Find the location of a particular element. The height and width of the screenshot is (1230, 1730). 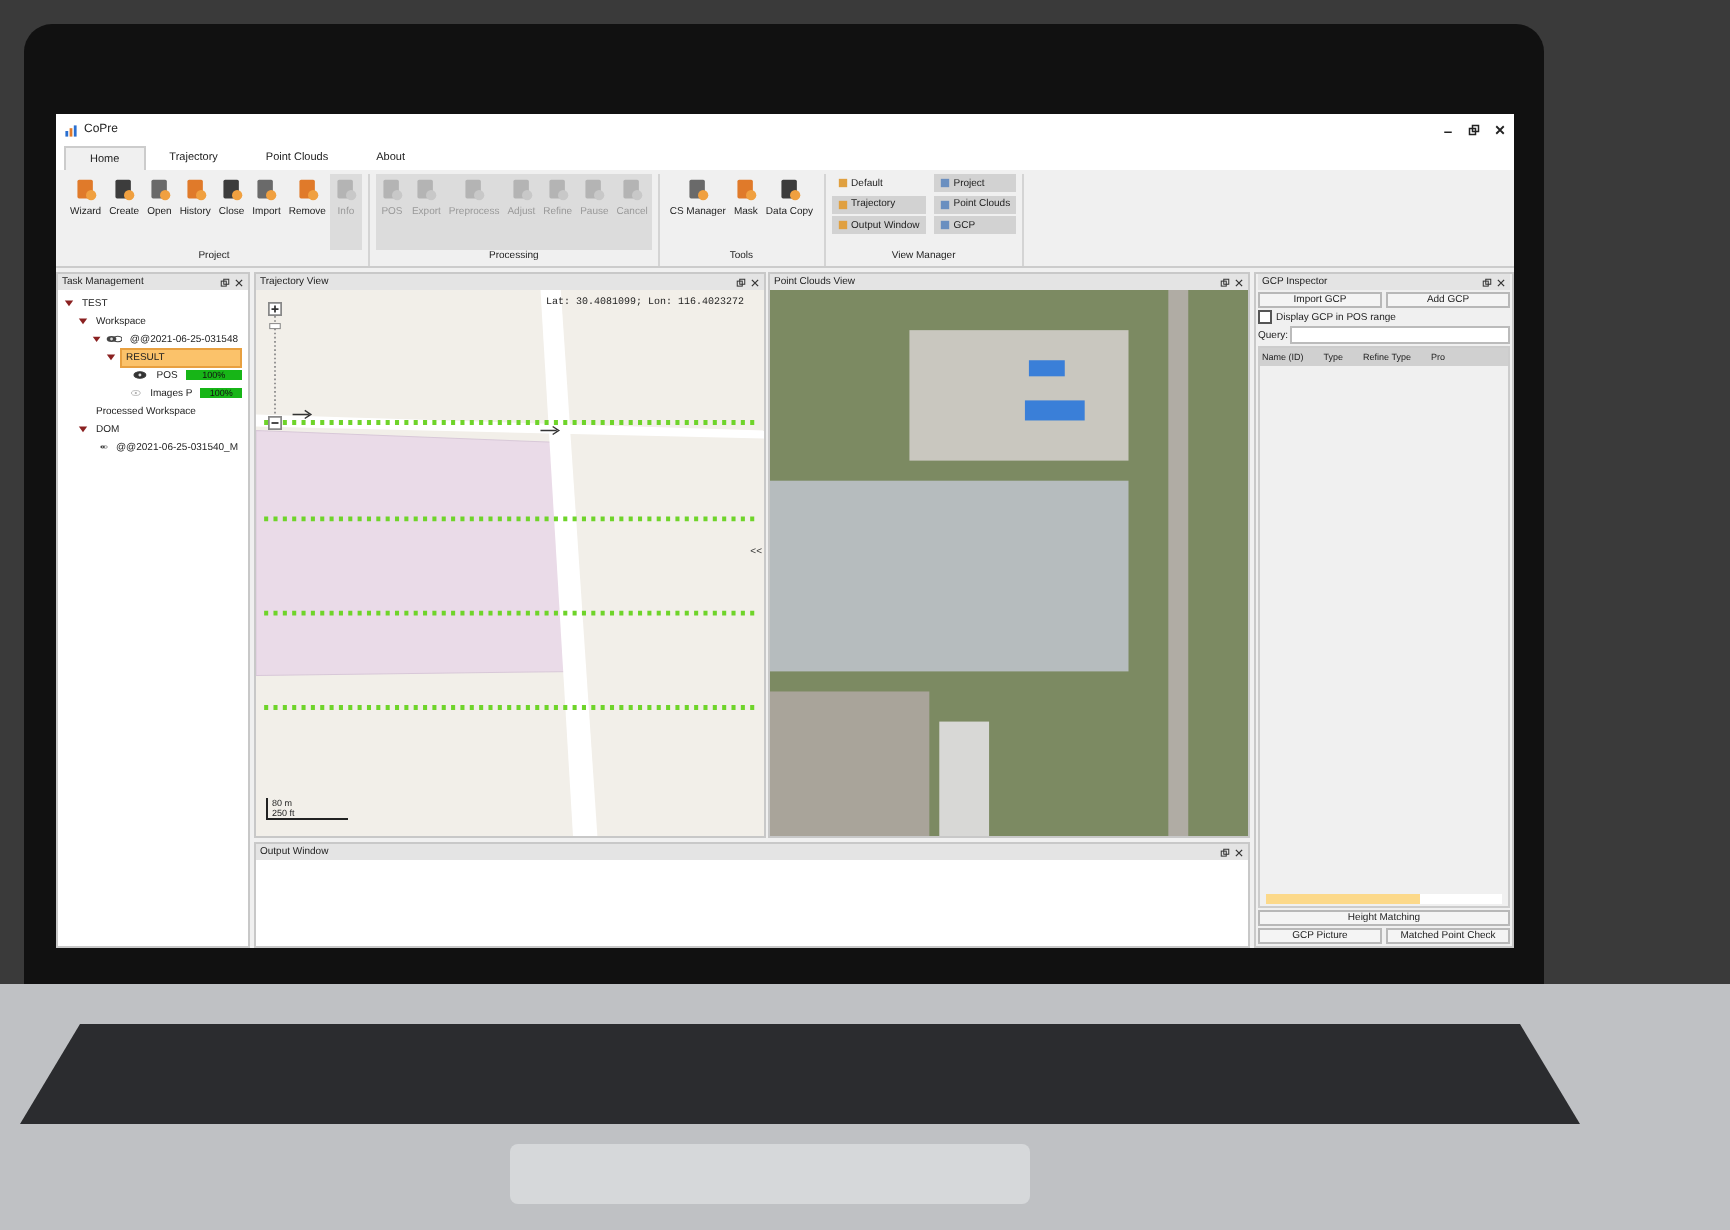

restore-icon is located at coordinates (1474, 130).